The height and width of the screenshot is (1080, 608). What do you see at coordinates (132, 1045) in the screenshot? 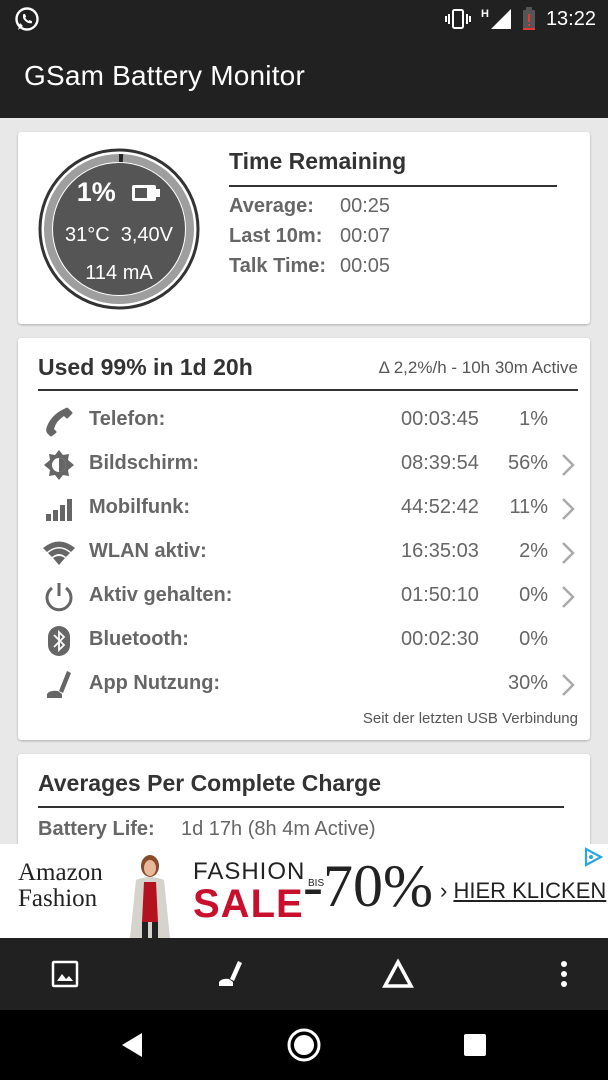
I see `back-icon` at bounding box center [132, 1045].